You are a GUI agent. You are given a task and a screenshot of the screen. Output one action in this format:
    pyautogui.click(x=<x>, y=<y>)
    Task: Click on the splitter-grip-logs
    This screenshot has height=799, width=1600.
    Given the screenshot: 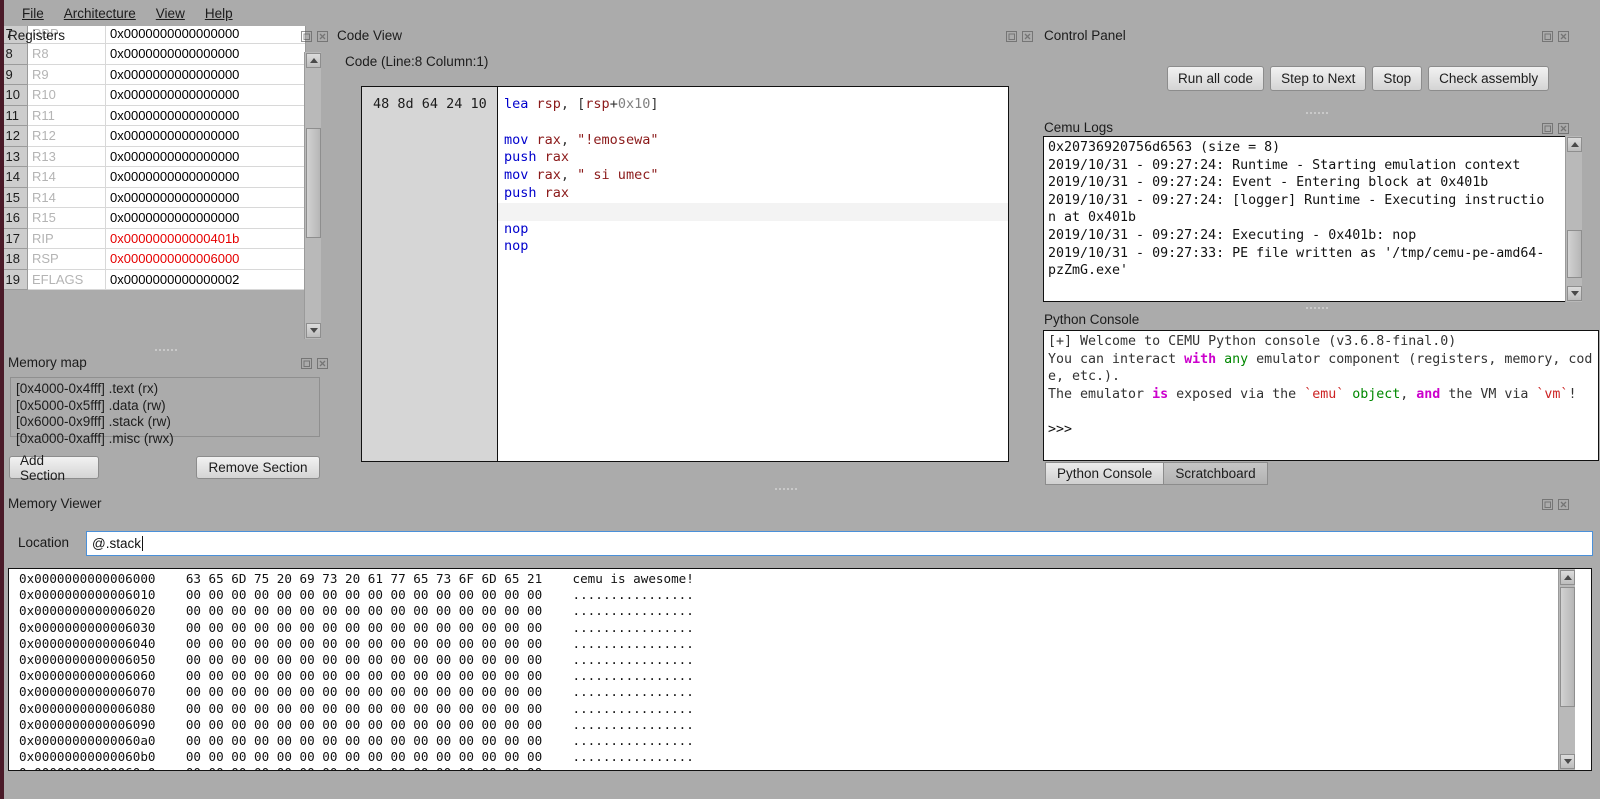 What is the action you would take?
    pyautogui.click(x=1317, y=308)
    